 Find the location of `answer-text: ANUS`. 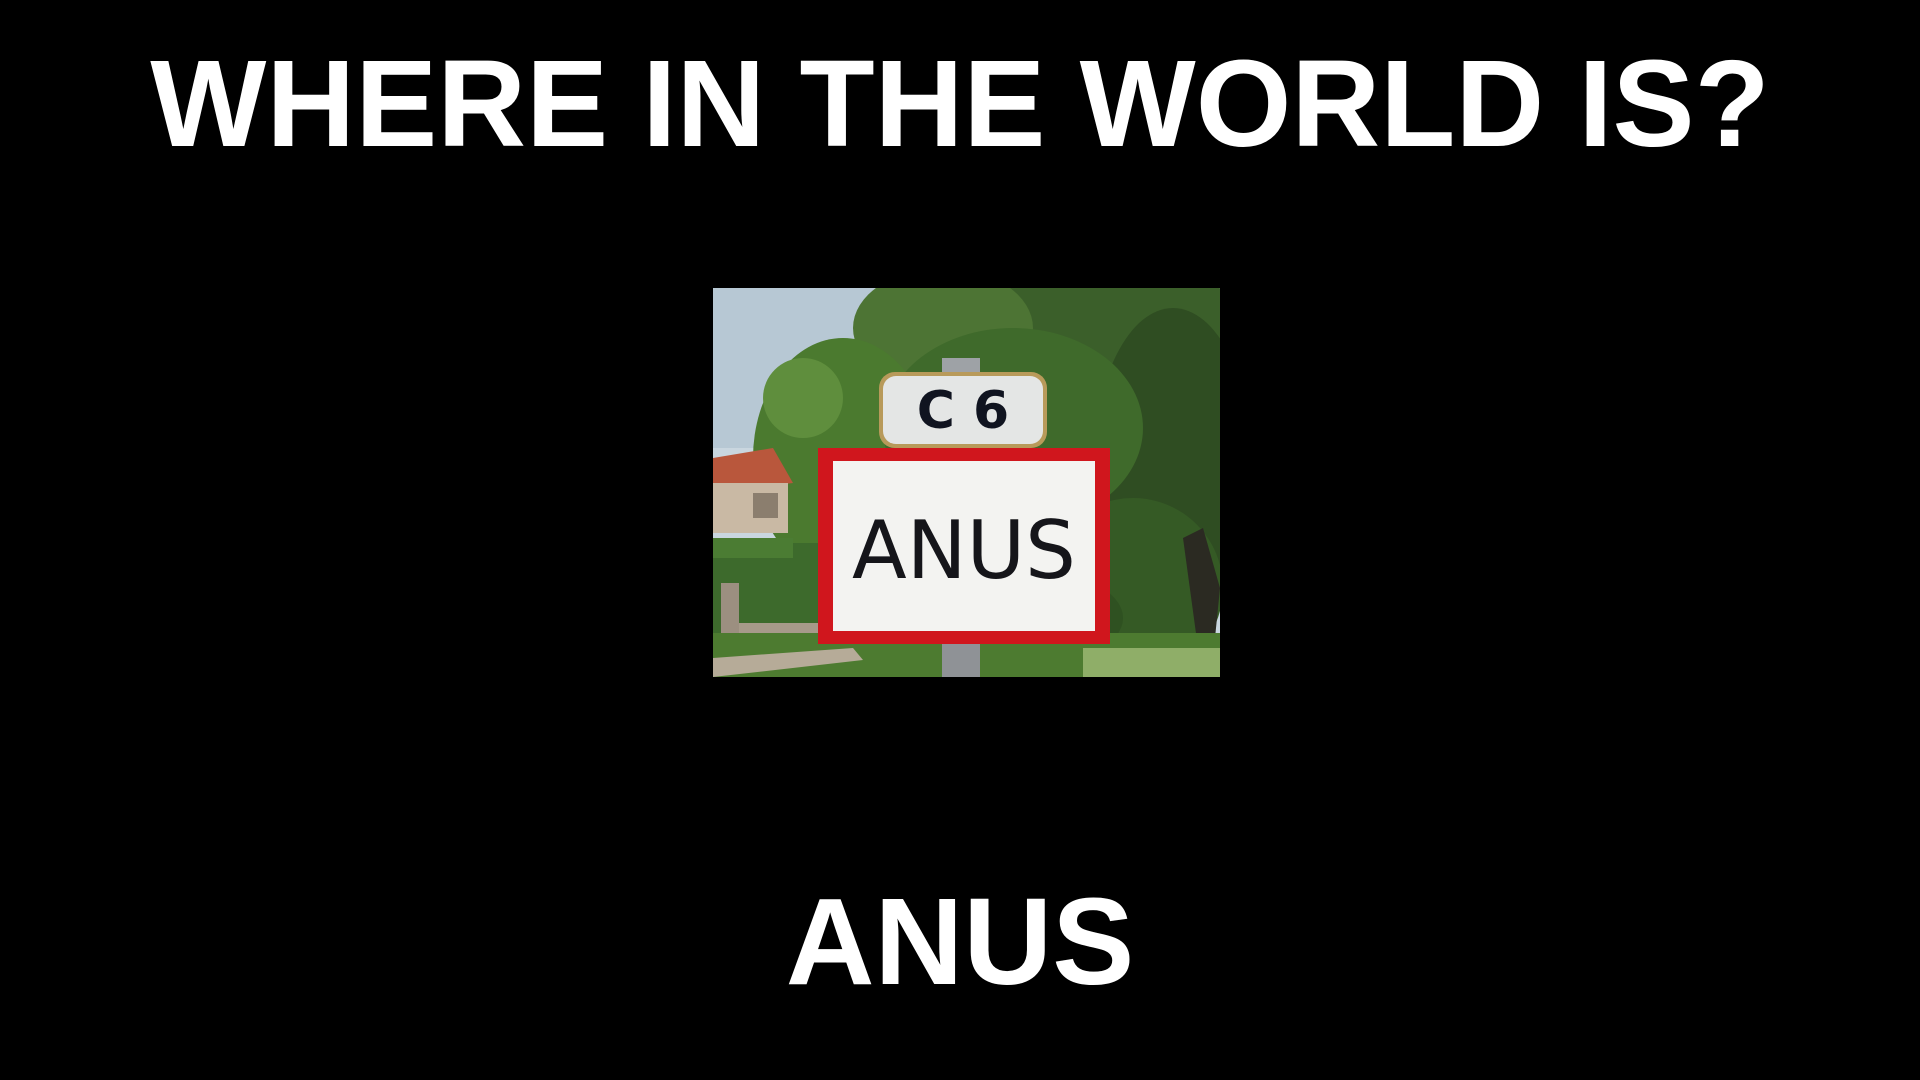

answer-text: ANUS is located at coordinates (960, 942).